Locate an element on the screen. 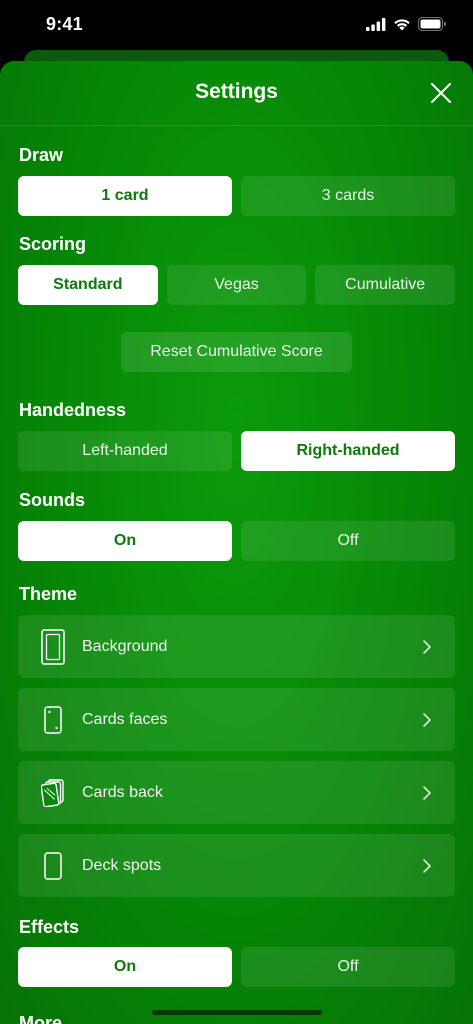  close-button is located at coordinates (441, 93).